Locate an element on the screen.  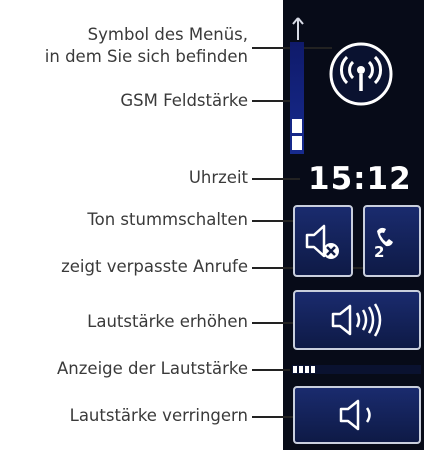
leader-line-gsm is located at coordinates (273, 101).